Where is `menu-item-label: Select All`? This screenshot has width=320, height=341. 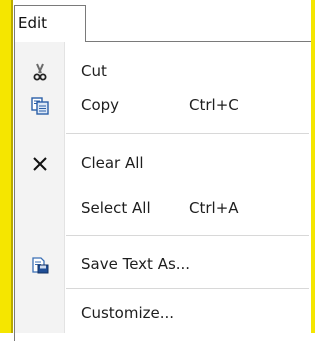 menu-item-label: Select All is located at coordinates (116, 208).